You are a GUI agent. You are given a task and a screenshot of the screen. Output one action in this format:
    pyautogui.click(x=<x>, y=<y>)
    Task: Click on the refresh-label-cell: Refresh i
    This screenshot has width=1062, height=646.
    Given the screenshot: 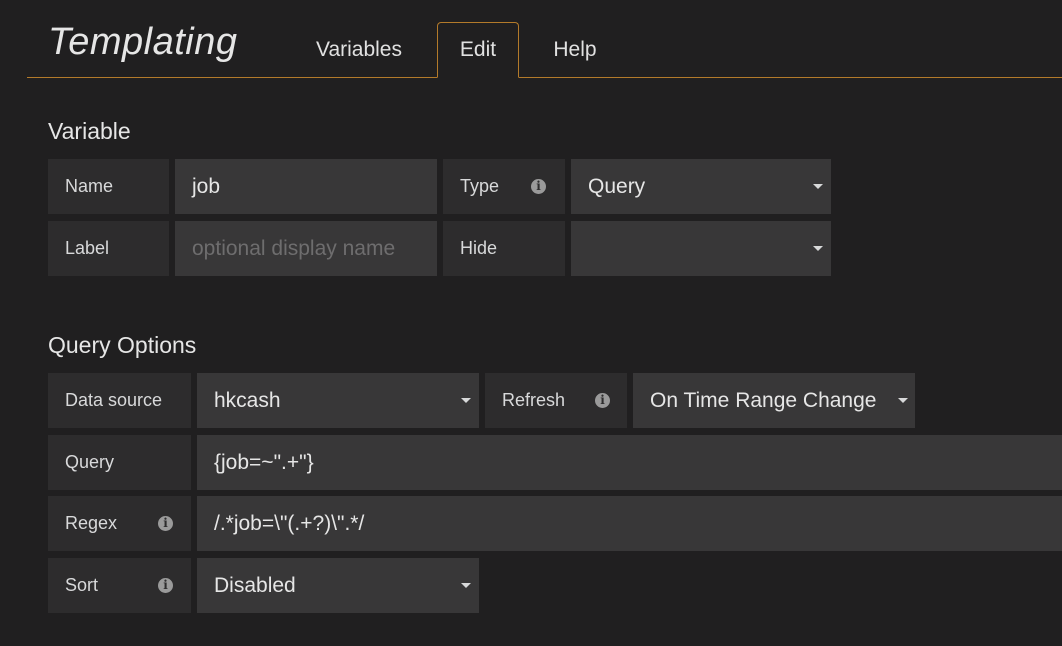 What is the action you would take?
    pyautogui.click(x=556, y=400)
    